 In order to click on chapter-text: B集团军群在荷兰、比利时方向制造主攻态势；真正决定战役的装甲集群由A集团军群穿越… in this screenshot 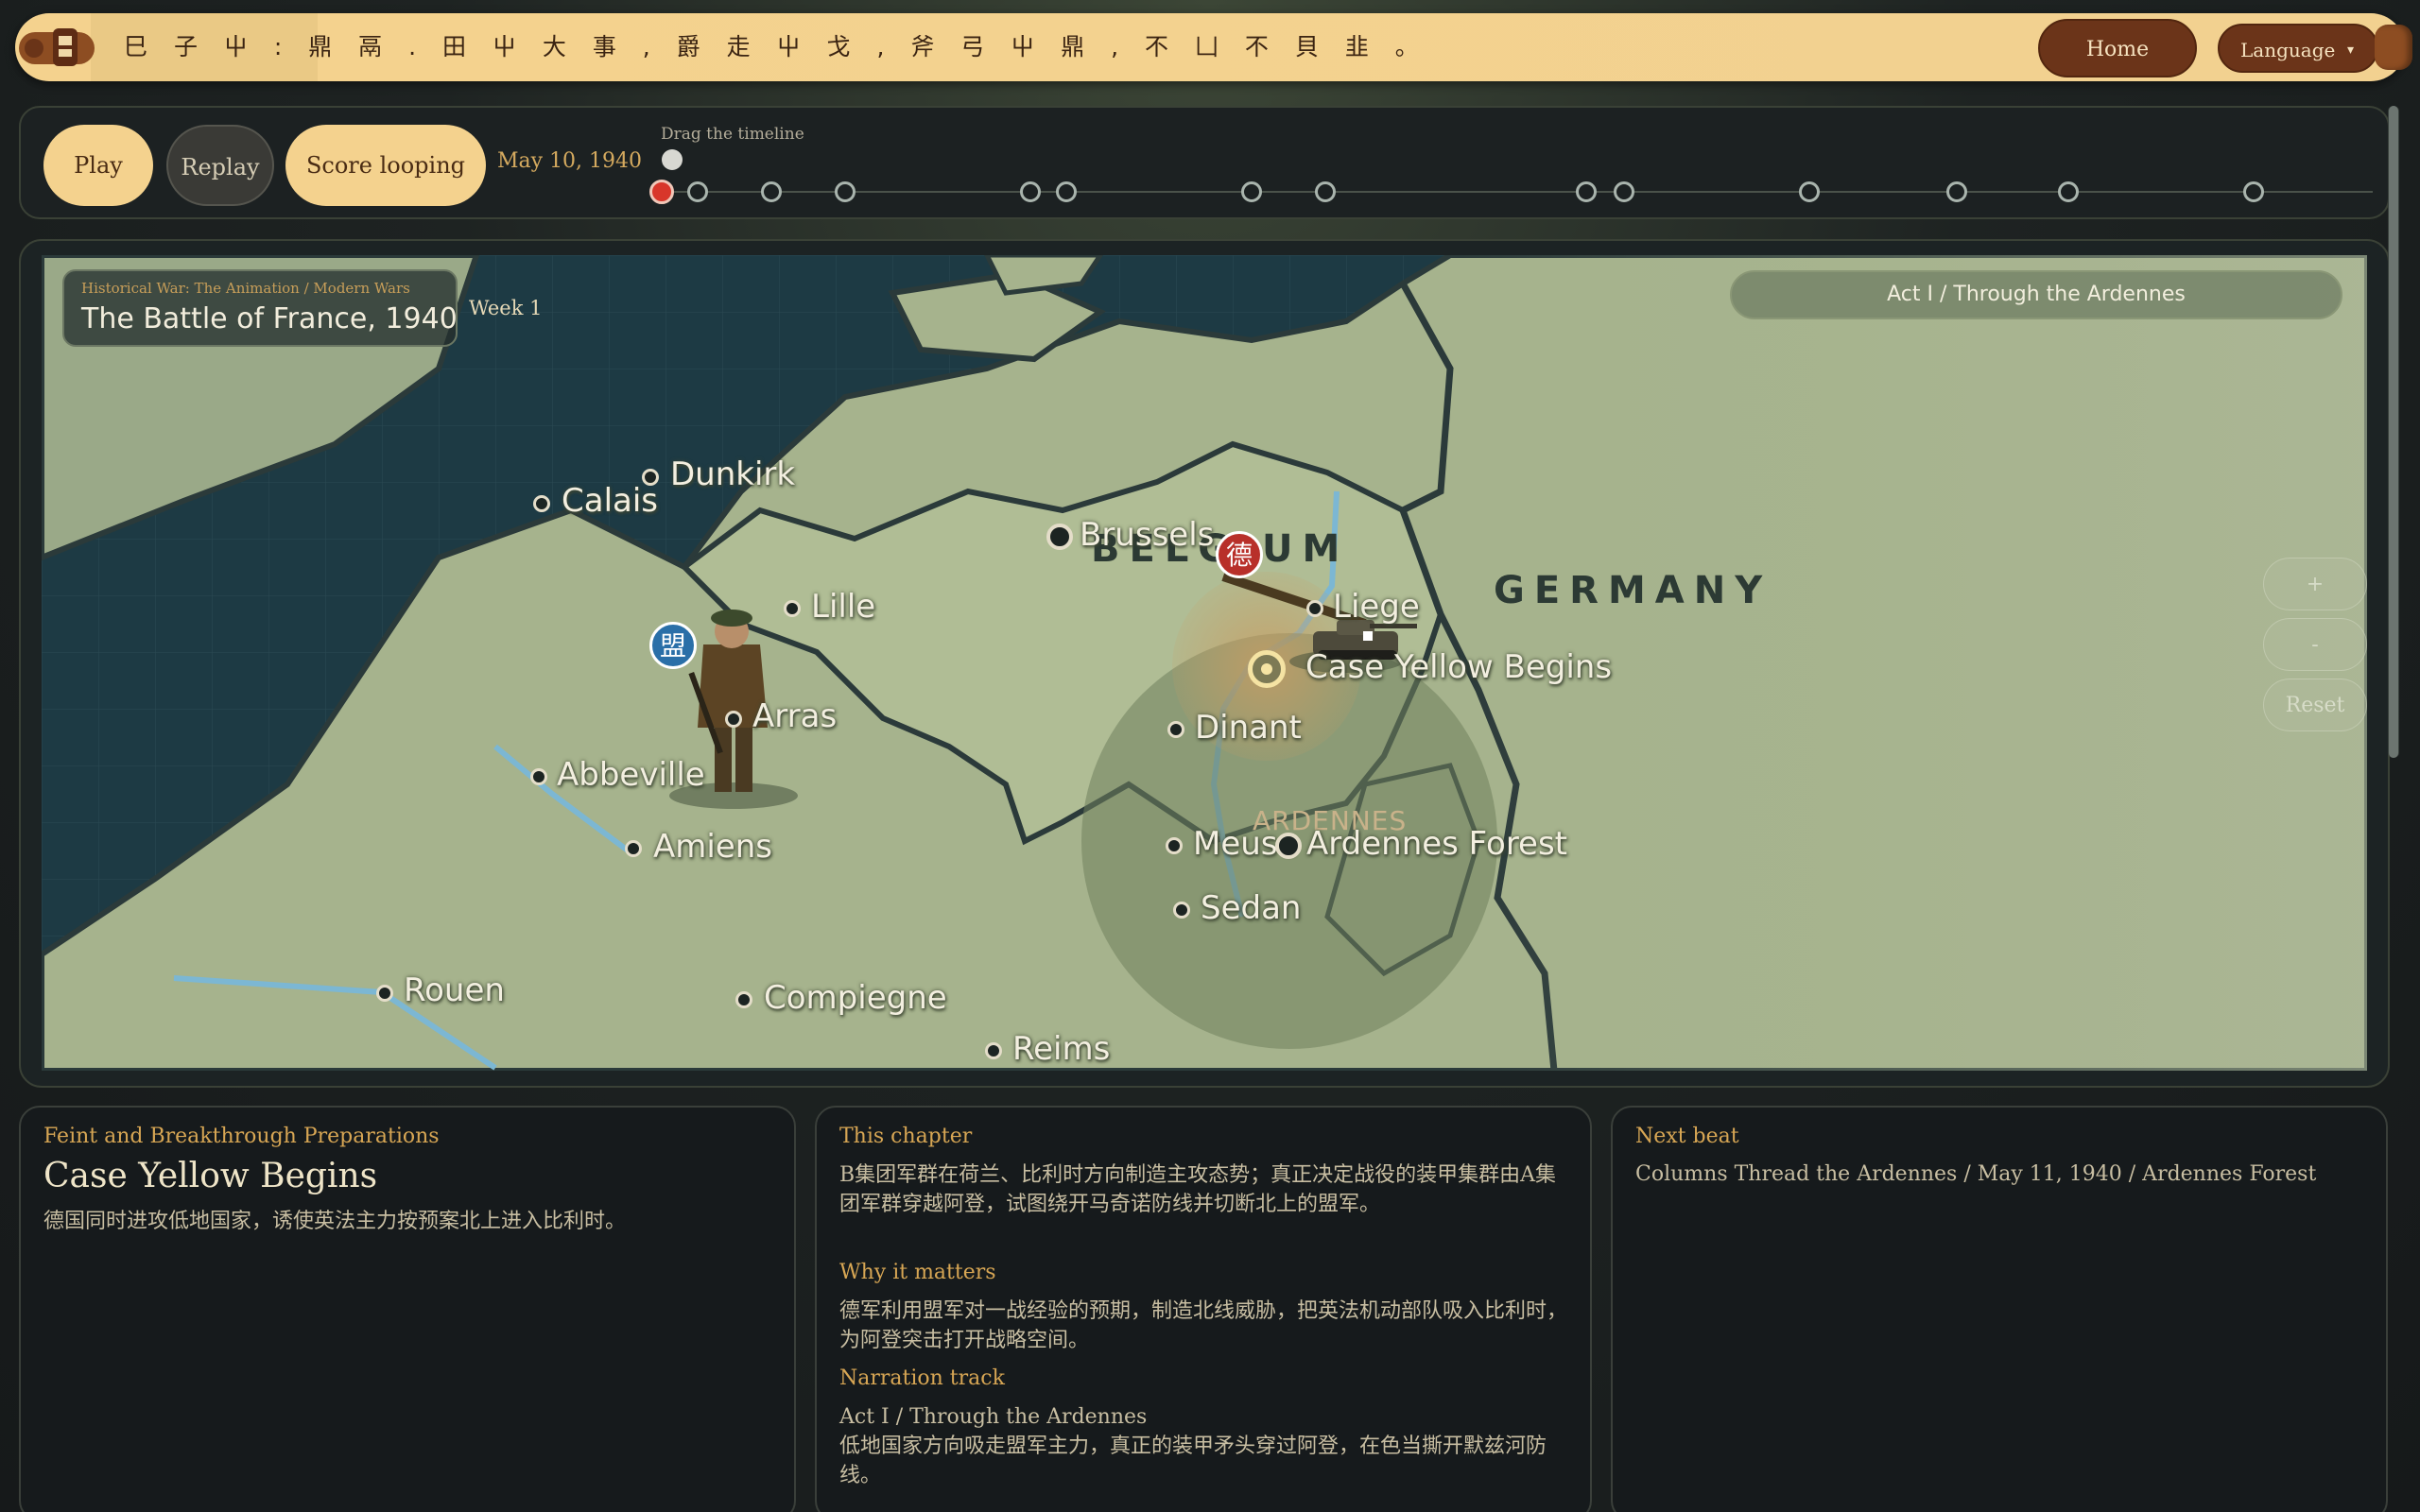, I will do `click(1198, 1189)`.